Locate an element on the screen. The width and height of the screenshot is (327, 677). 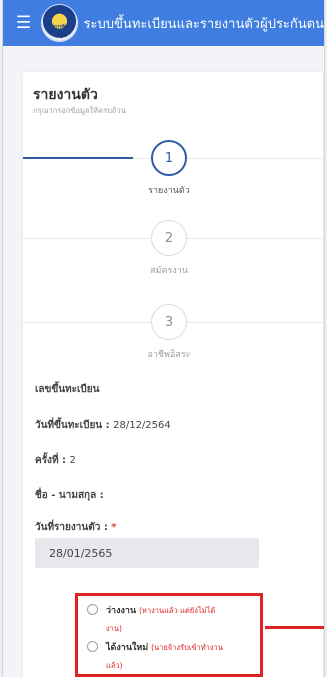
card-subtitle: กรุณากรอกข้อมูลให้ครบถ้วน is located at coordinates (79, 110).